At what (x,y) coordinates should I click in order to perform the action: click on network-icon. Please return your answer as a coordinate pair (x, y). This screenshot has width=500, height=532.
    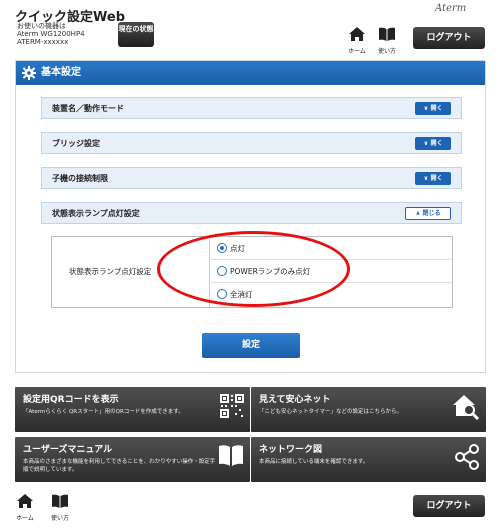
    Looking at the image, I should click on (467, 457).